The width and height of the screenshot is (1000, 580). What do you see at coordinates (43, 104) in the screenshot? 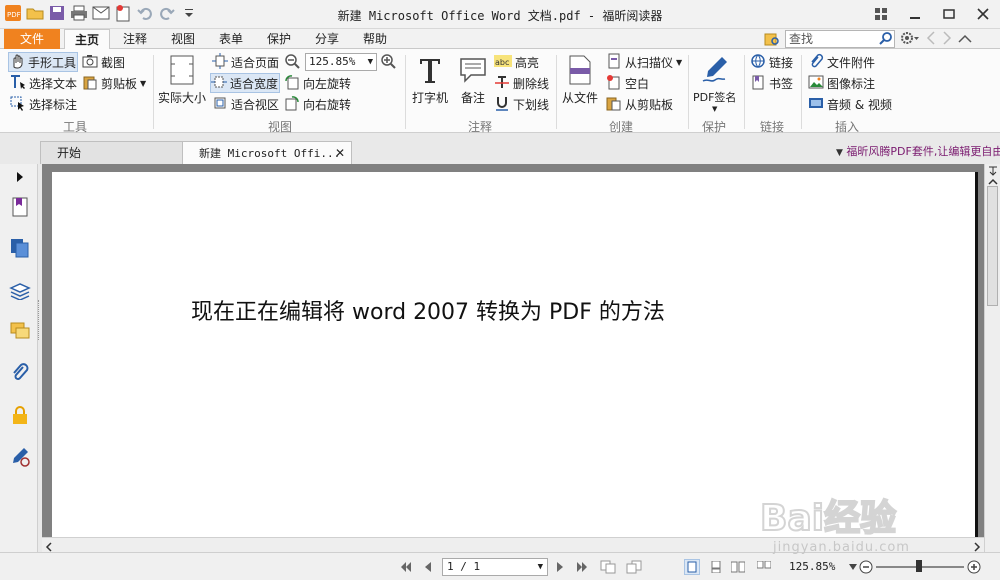
I see `select-annotation-button: 选择标注` at bounding box center [43, 104].